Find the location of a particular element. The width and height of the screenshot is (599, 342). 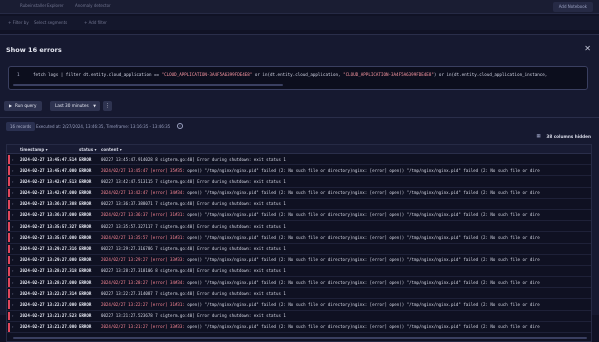

filter-by-button: + Filter by is located at coordinates (18, 22).